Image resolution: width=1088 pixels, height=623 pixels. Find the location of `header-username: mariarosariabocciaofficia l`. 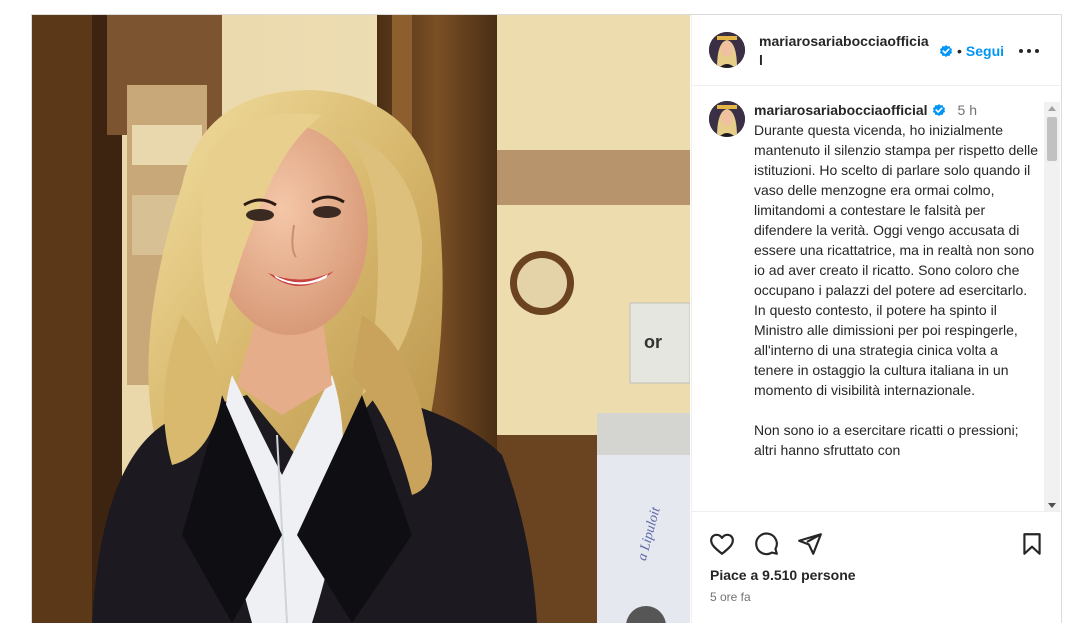

header-username: mariarosariabocciaofficia l is located at coordinates (851, 51).